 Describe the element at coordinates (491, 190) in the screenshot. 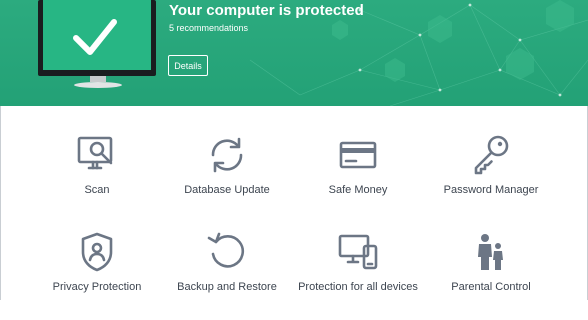

I see `tile-label: Password Manager` at that location.